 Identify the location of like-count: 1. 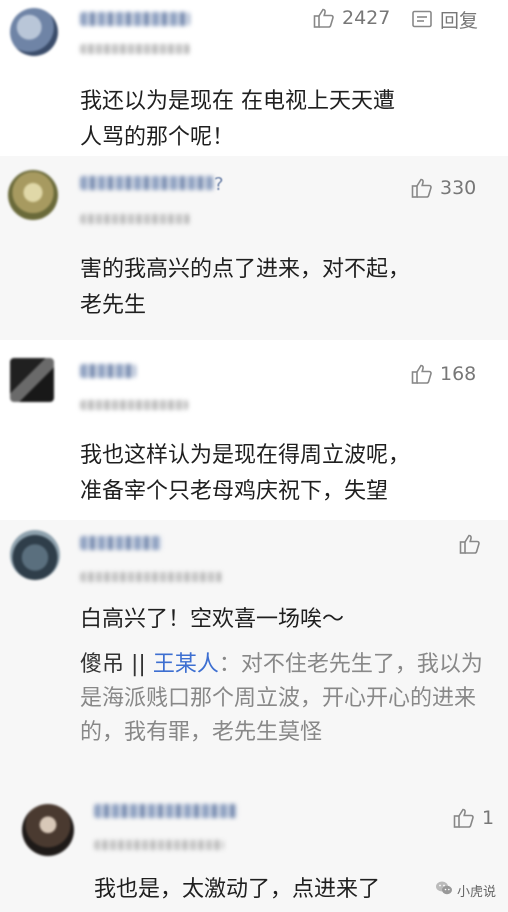
(488, 818).